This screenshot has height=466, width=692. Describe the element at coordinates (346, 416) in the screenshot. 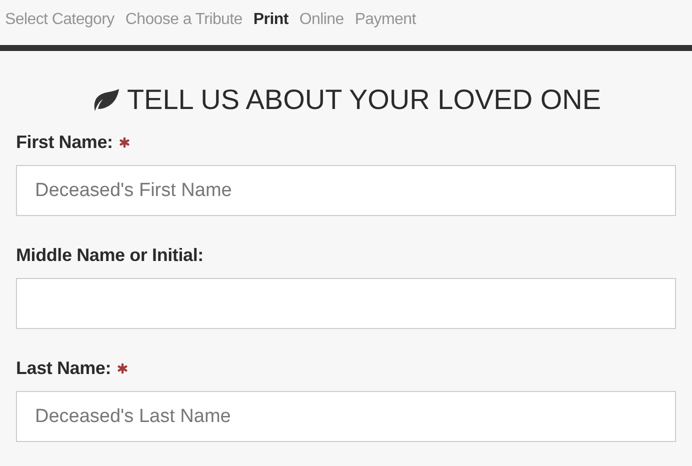

I see `text-field: Deceased's Last Name` at that location.